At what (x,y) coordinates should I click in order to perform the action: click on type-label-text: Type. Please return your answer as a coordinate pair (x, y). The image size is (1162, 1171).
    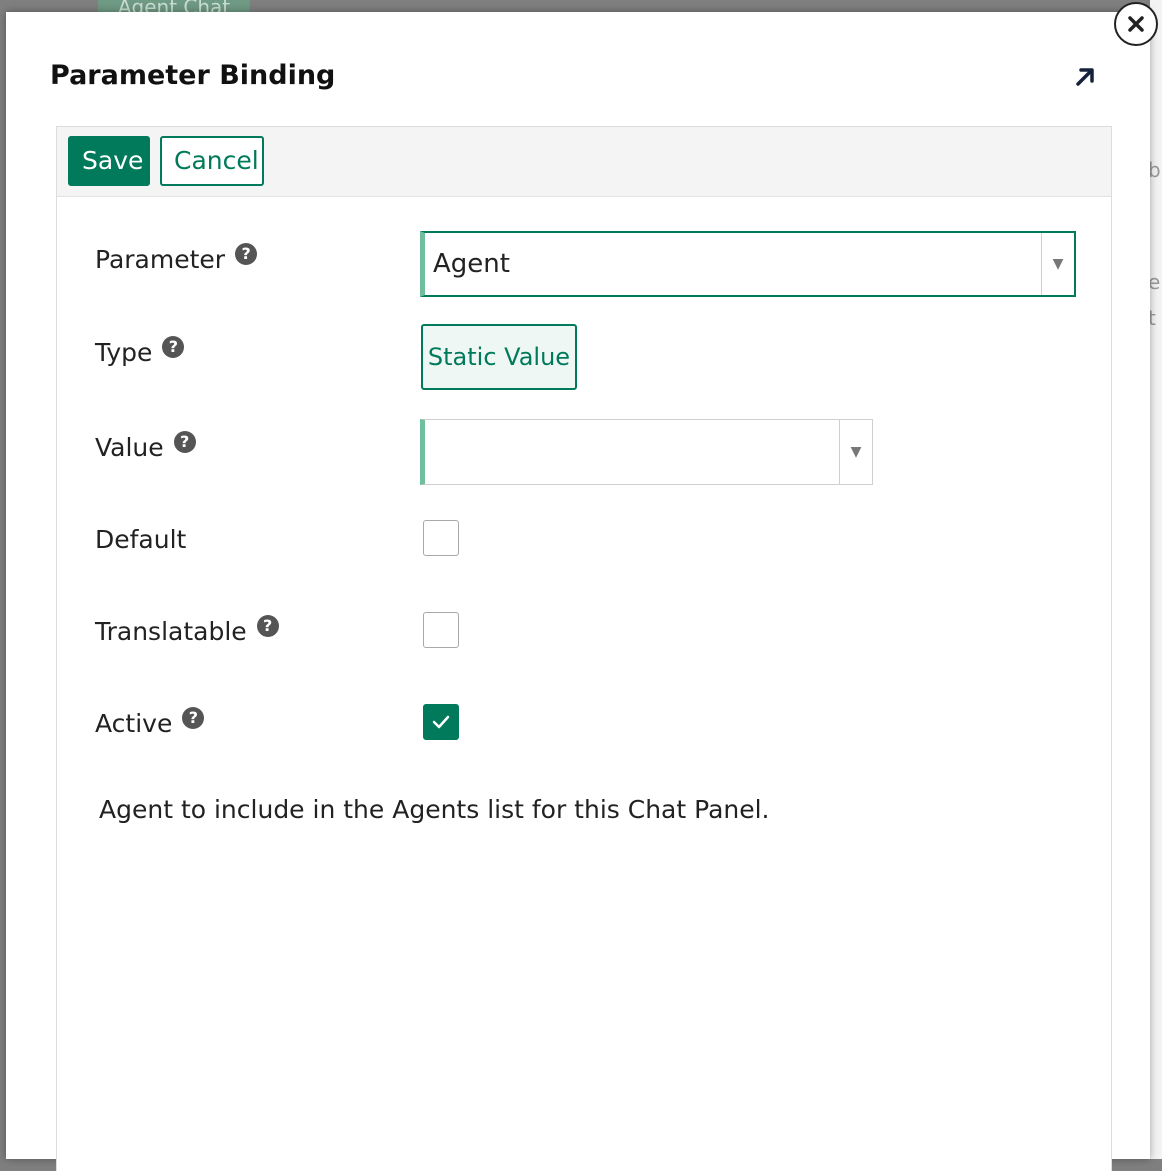
    Looking at the image, I should click on (124, 352).